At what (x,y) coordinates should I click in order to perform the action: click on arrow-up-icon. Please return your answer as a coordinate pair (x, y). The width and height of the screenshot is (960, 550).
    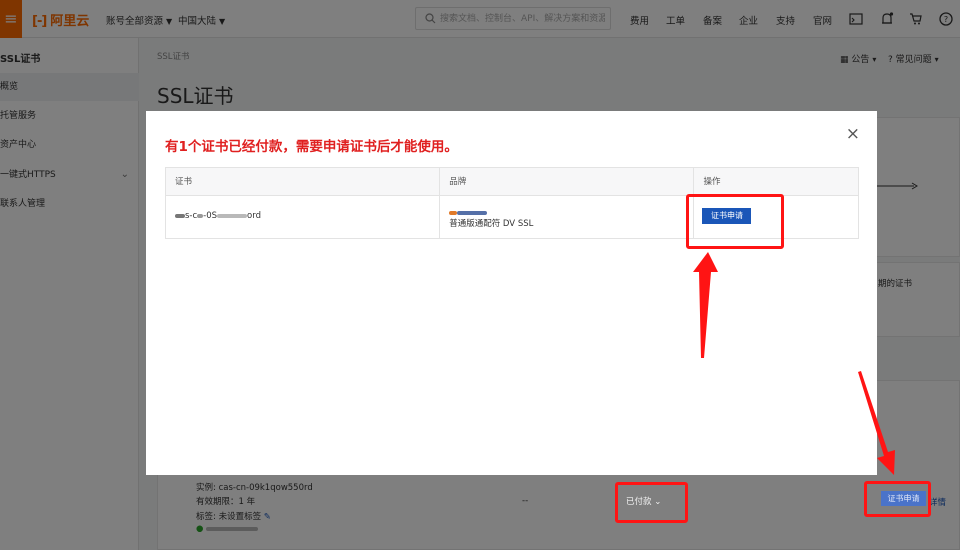
    Looking at the image, I should click on (705, 305).